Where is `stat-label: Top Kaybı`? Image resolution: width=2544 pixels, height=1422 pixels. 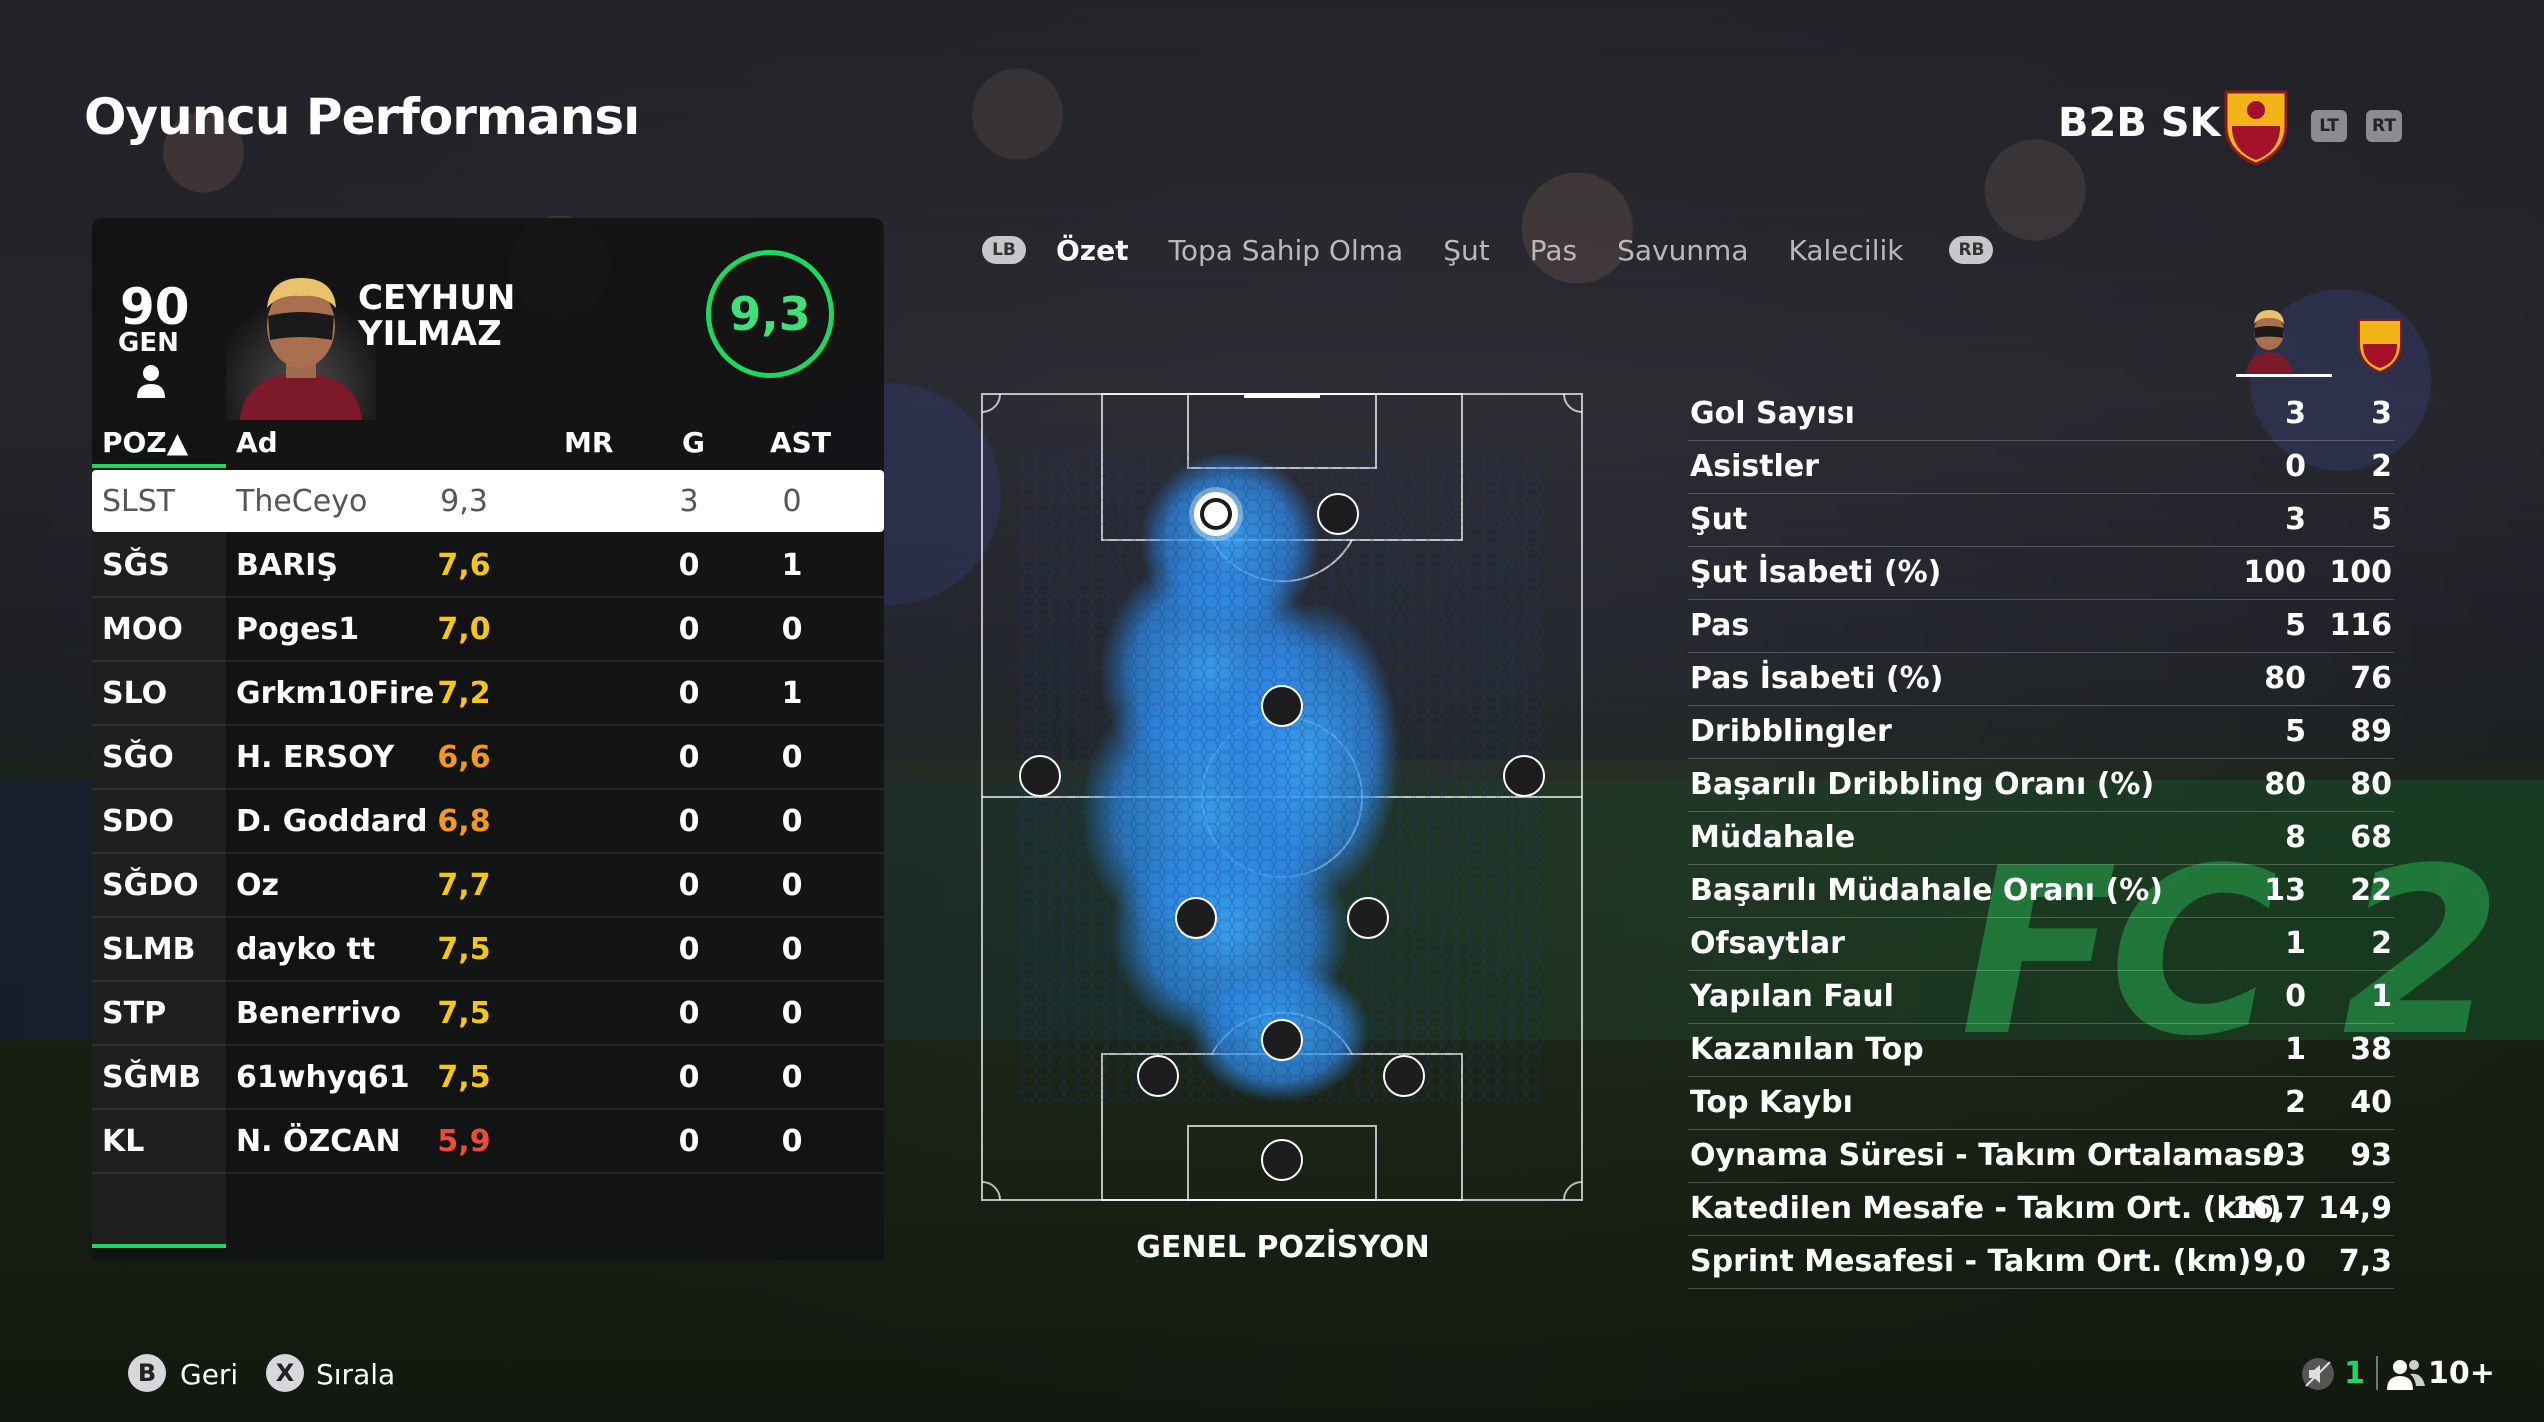
stat-label: Top Kaybı is located at coordinates (1771, 1102).